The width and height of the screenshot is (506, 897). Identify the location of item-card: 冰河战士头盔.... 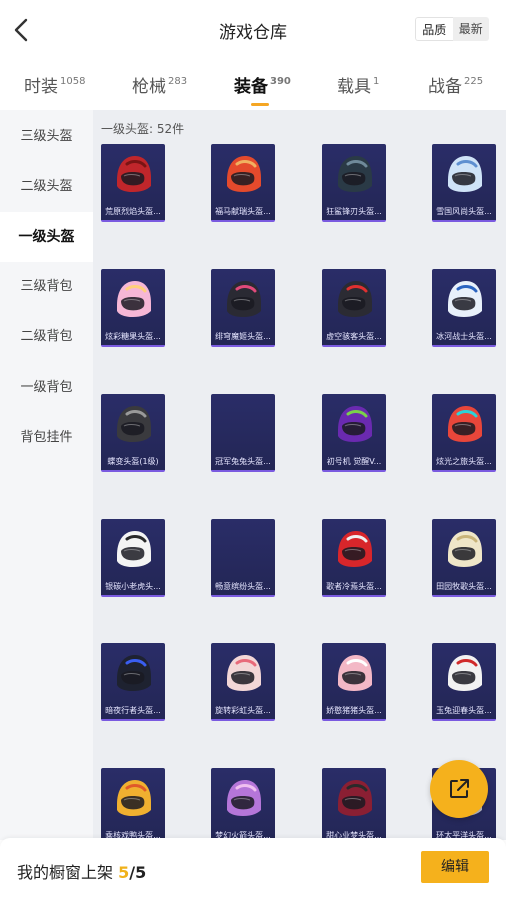
(464, 308).